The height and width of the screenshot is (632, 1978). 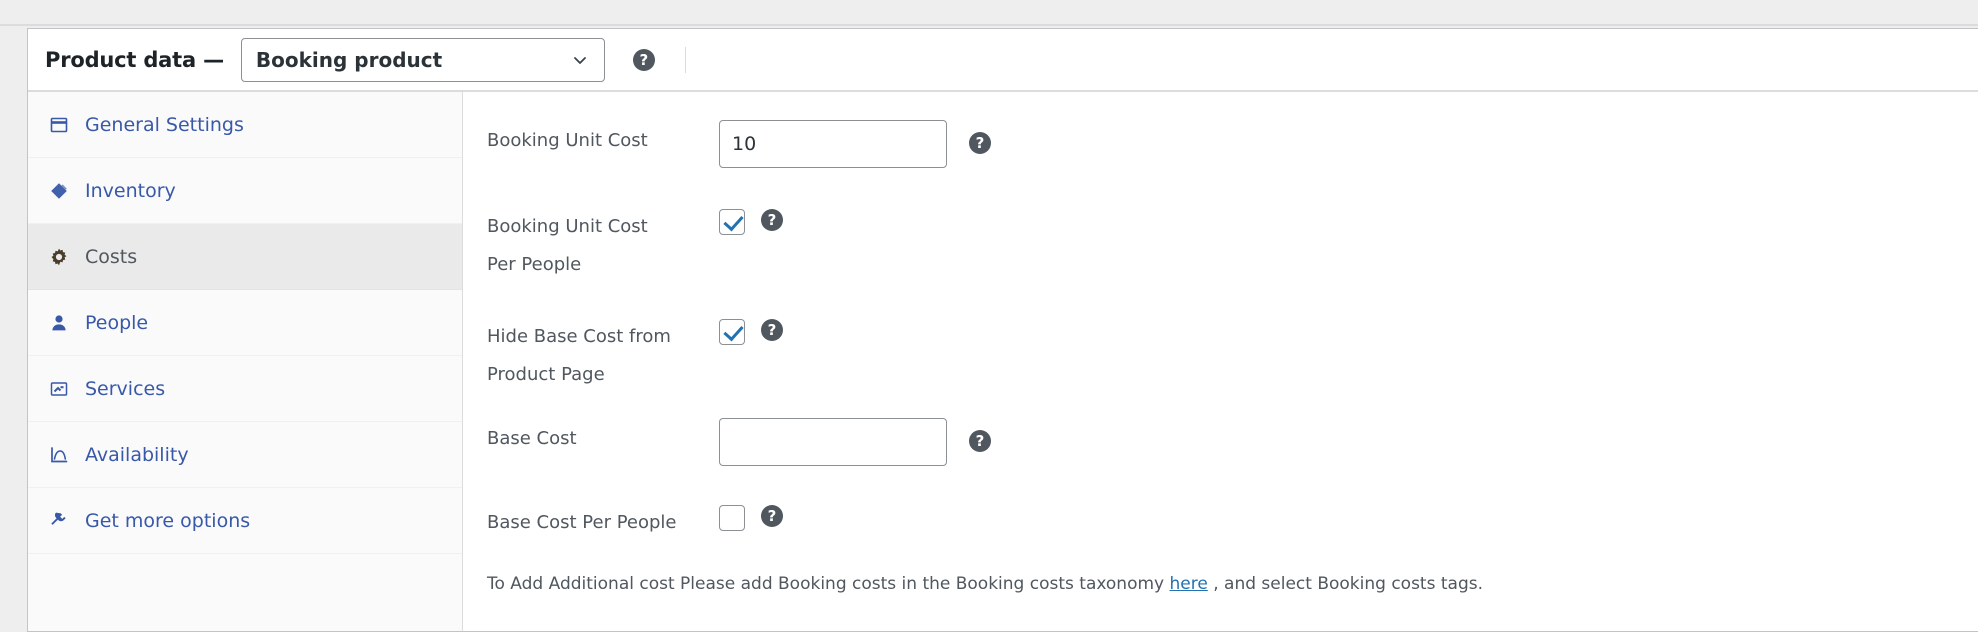 What do you see at coordinates (59, 257) in the screenshot?
I see `gear-icon` at bounding box center [59, 257].